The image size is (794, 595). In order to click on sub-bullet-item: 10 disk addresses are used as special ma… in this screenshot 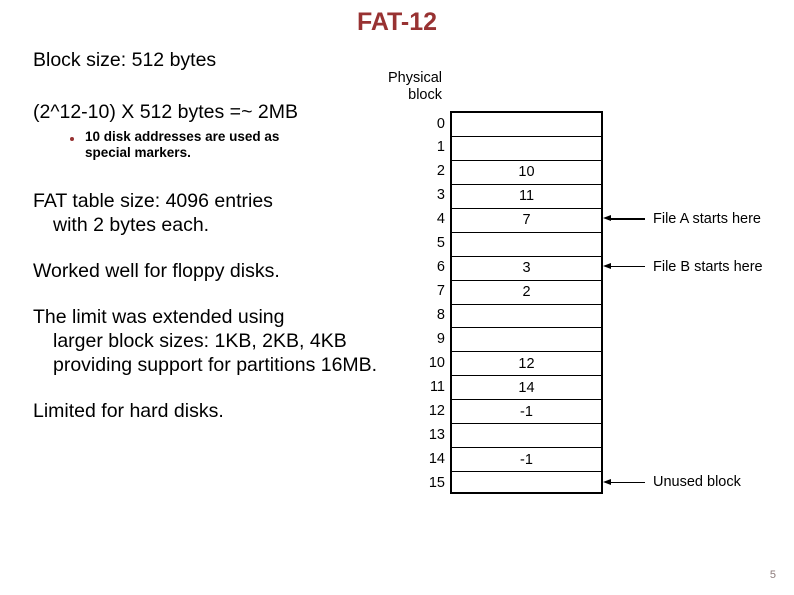, I will do `click(211, 145)`.